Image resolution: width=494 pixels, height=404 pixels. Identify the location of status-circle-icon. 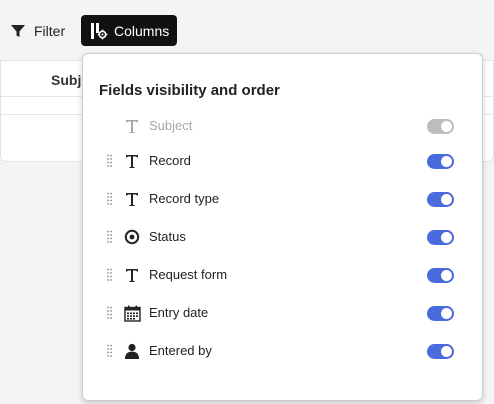
(132, 237).